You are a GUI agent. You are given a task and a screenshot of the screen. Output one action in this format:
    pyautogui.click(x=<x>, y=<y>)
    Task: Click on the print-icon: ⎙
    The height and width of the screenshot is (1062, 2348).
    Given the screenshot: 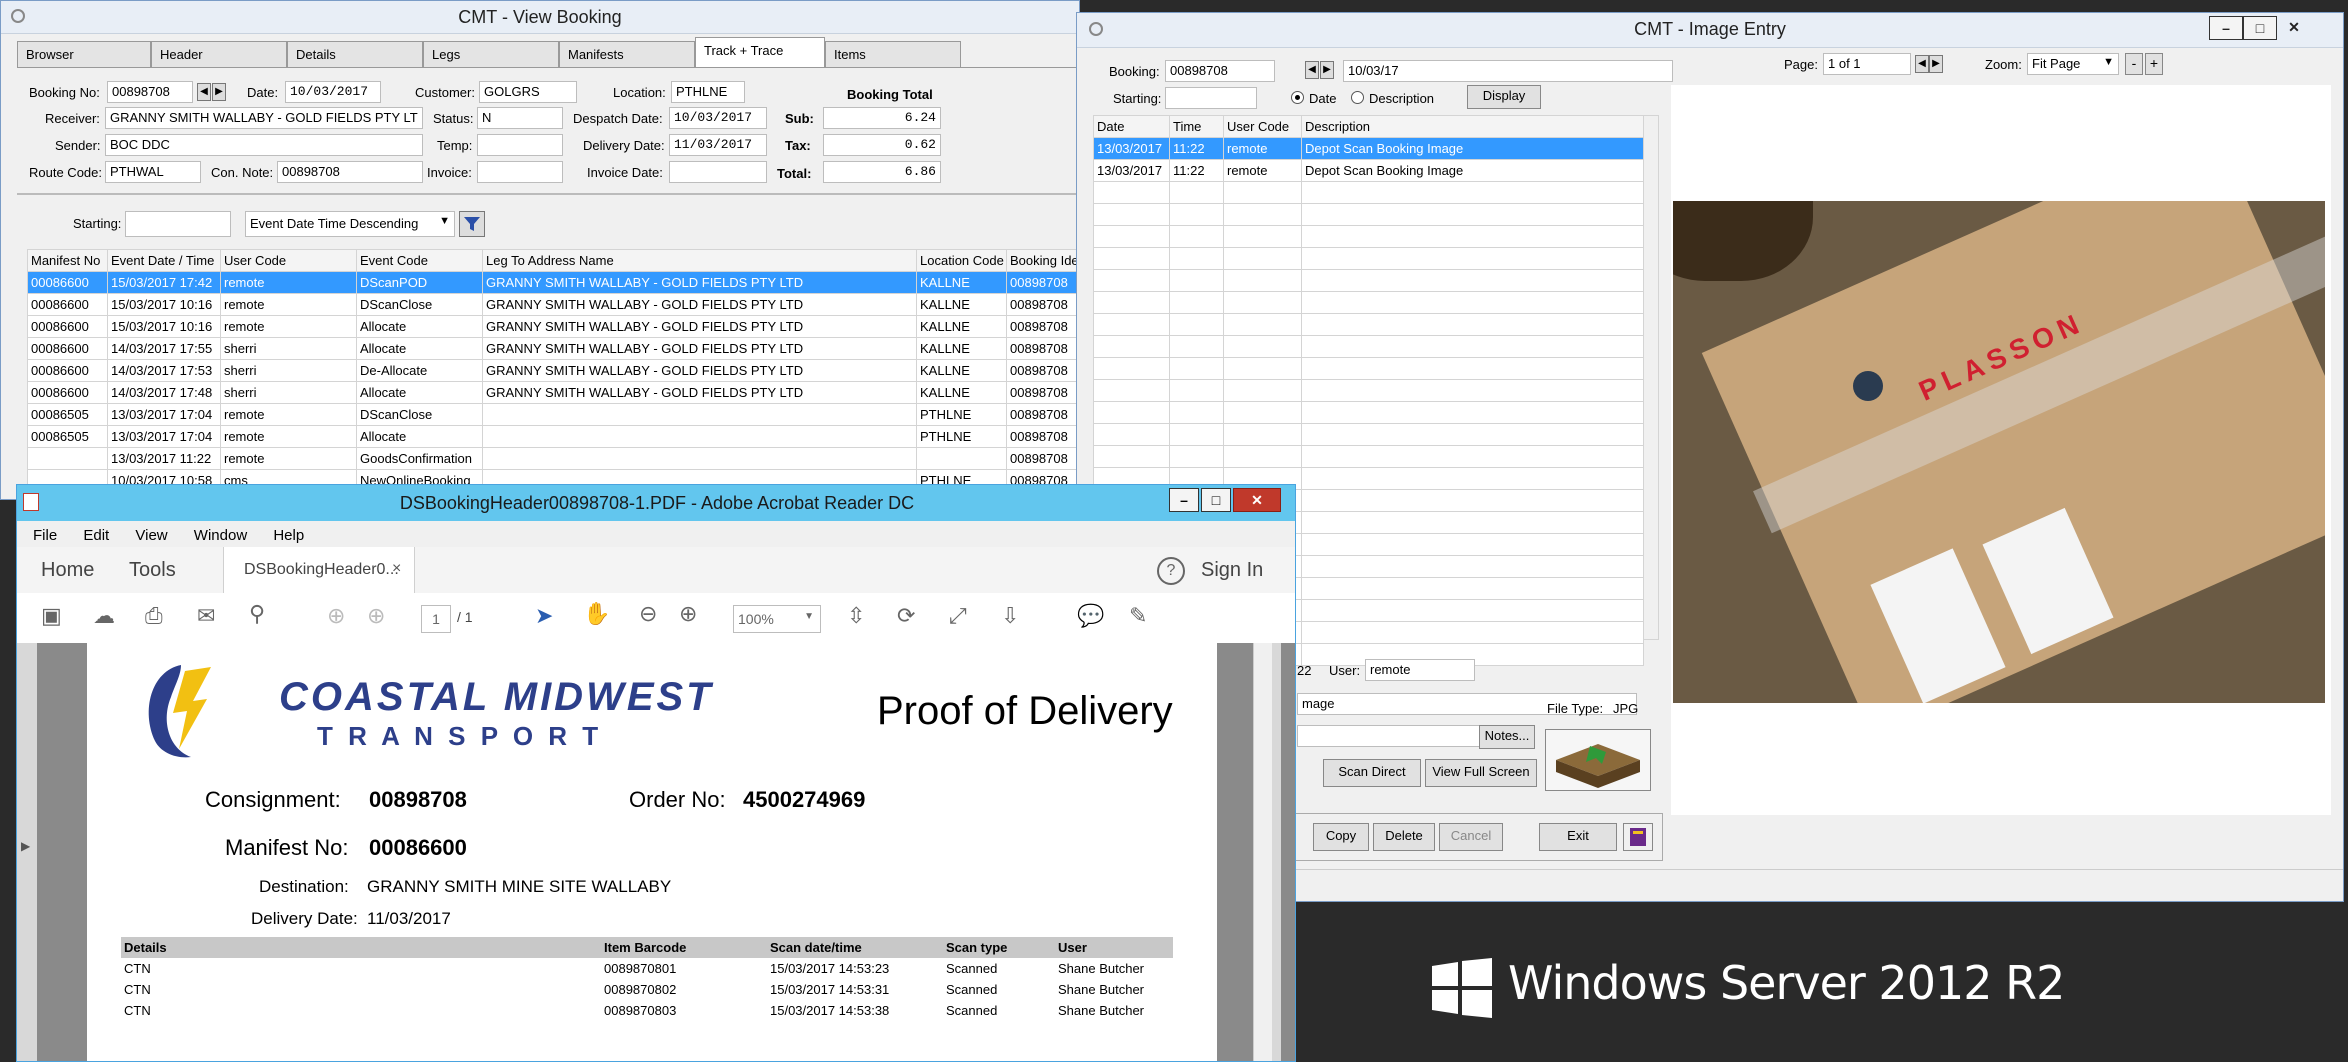 What is the action you would take?
    pyautogui.click(x=154, y=616)
    